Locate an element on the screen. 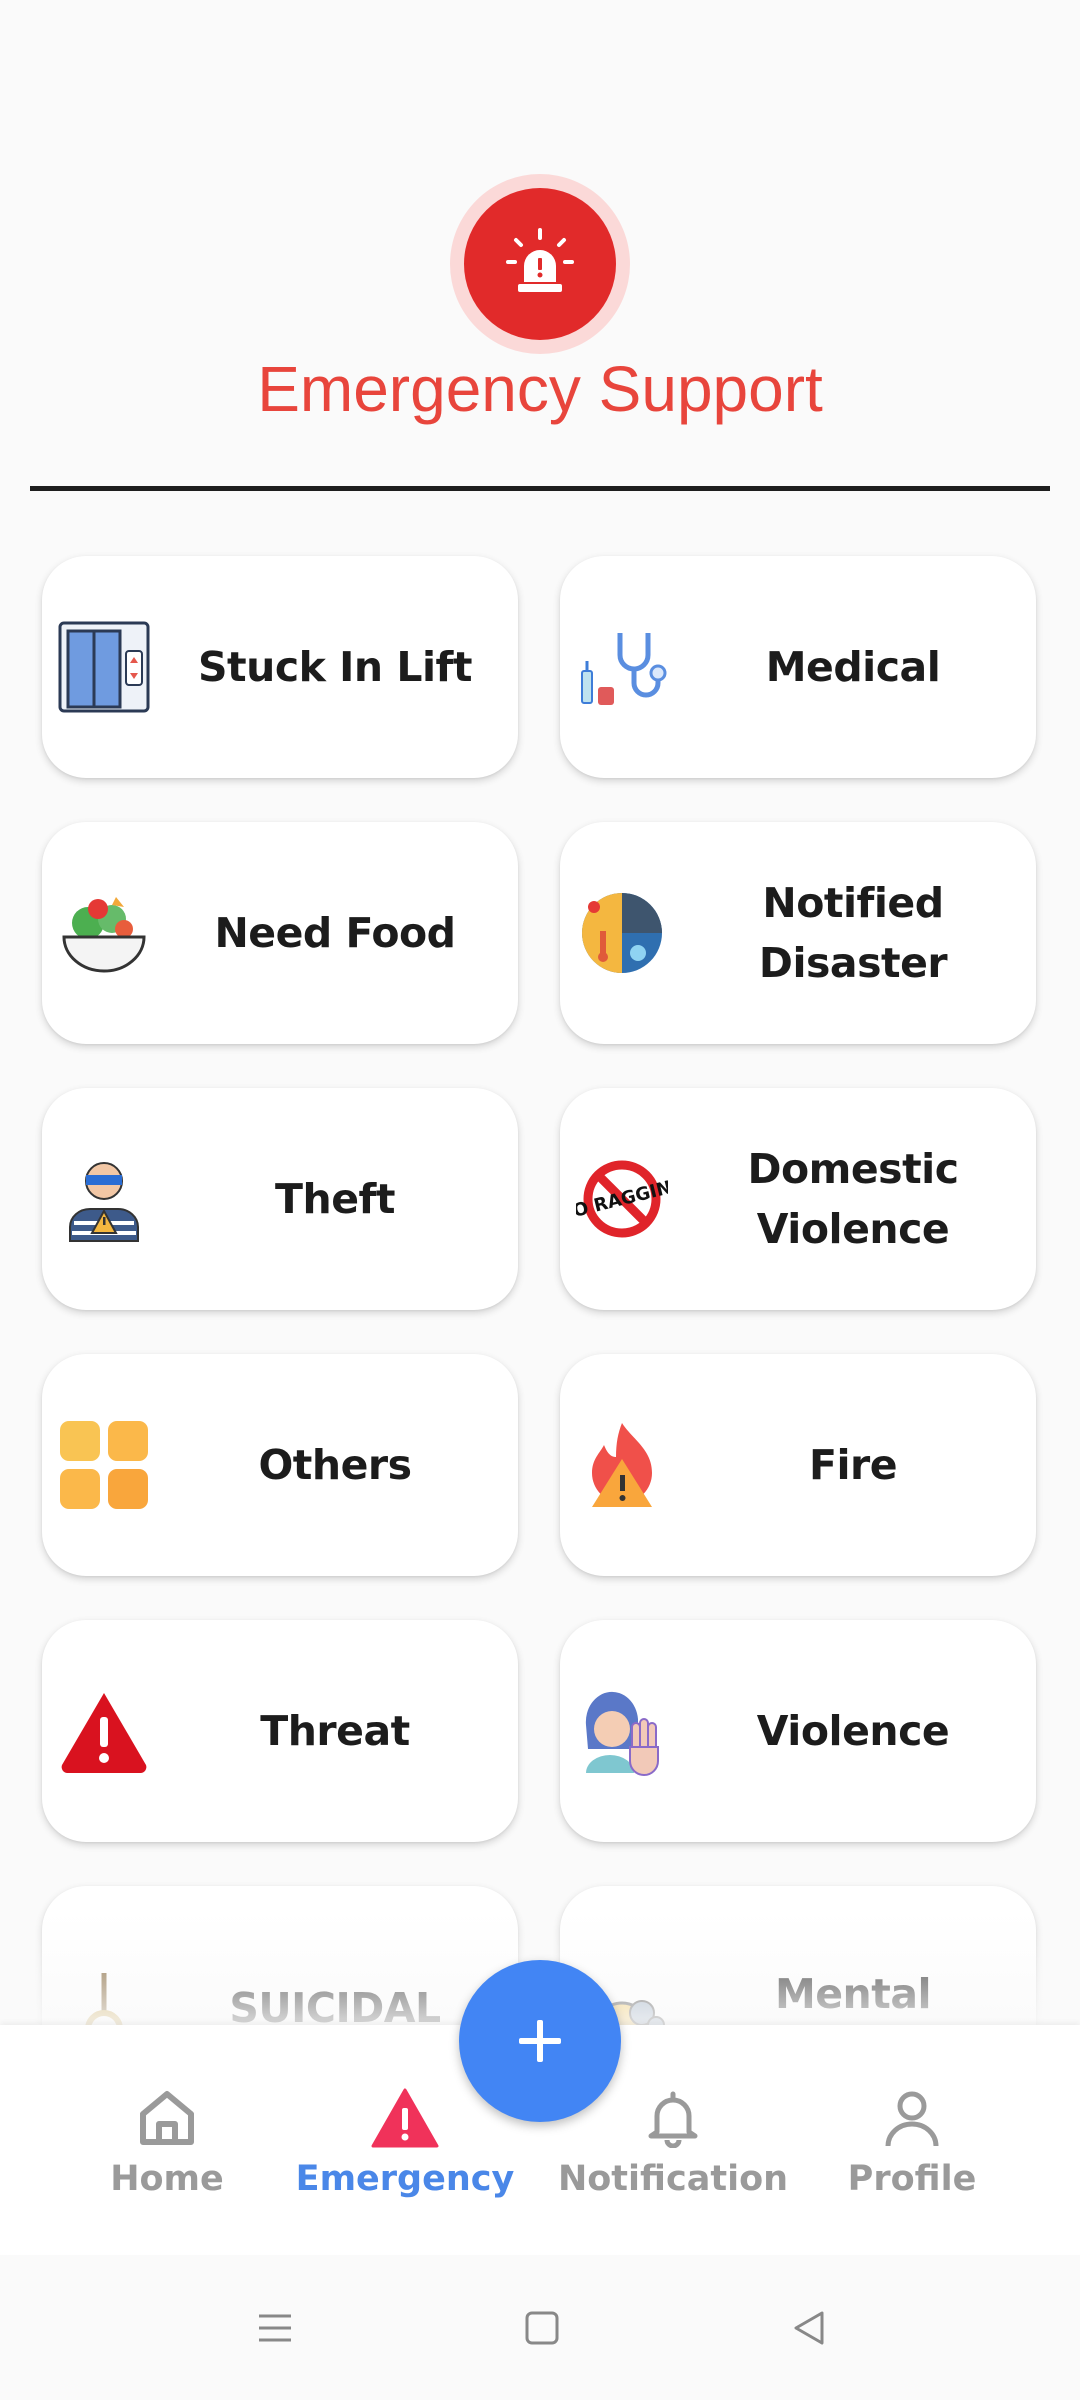 The image size is (1080, 2400). category-card-notified-disaster: Notified Disaster is located at coordinates (798, 933).